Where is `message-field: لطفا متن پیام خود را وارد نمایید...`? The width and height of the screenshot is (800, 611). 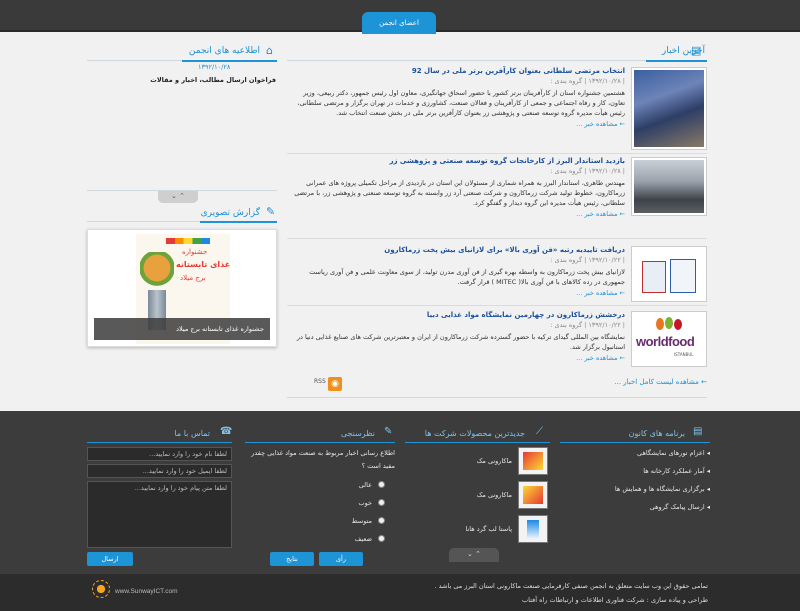 message-field: لطفا متن پیام خود را وارد نمایید... is located at coordinates (159, 514).